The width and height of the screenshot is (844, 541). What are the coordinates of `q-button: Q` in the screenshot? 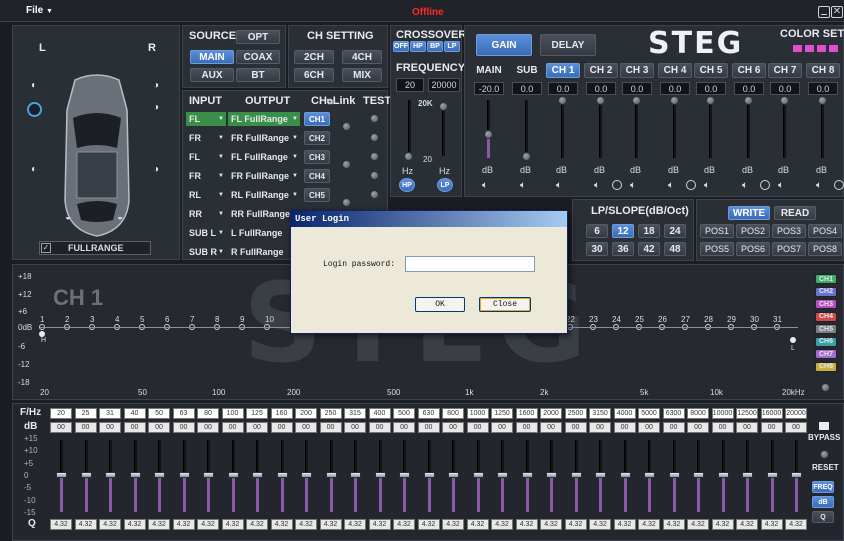 It's located at (823, 517).